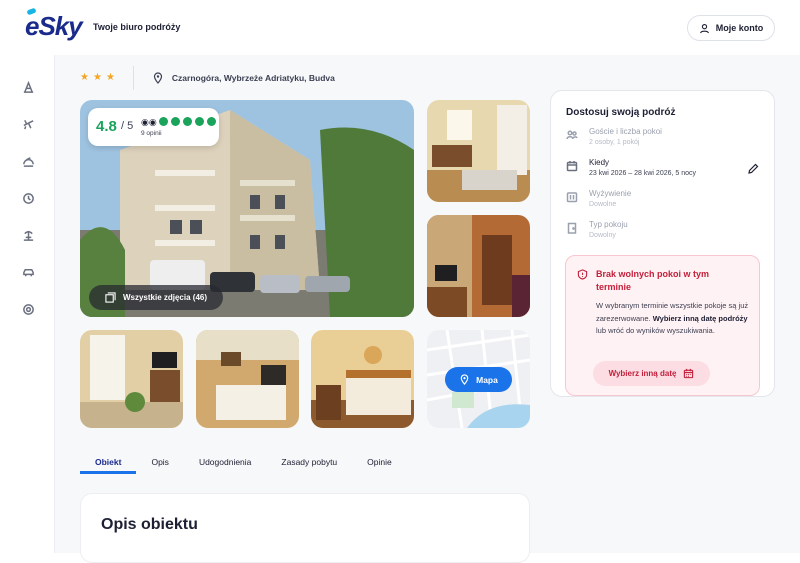 The width and height of the screenshot is (800, 563). What do you see at coordinates (487, 379) in the screenshot?
I see `map-label: Mapa` at bounding box center [487, 379].